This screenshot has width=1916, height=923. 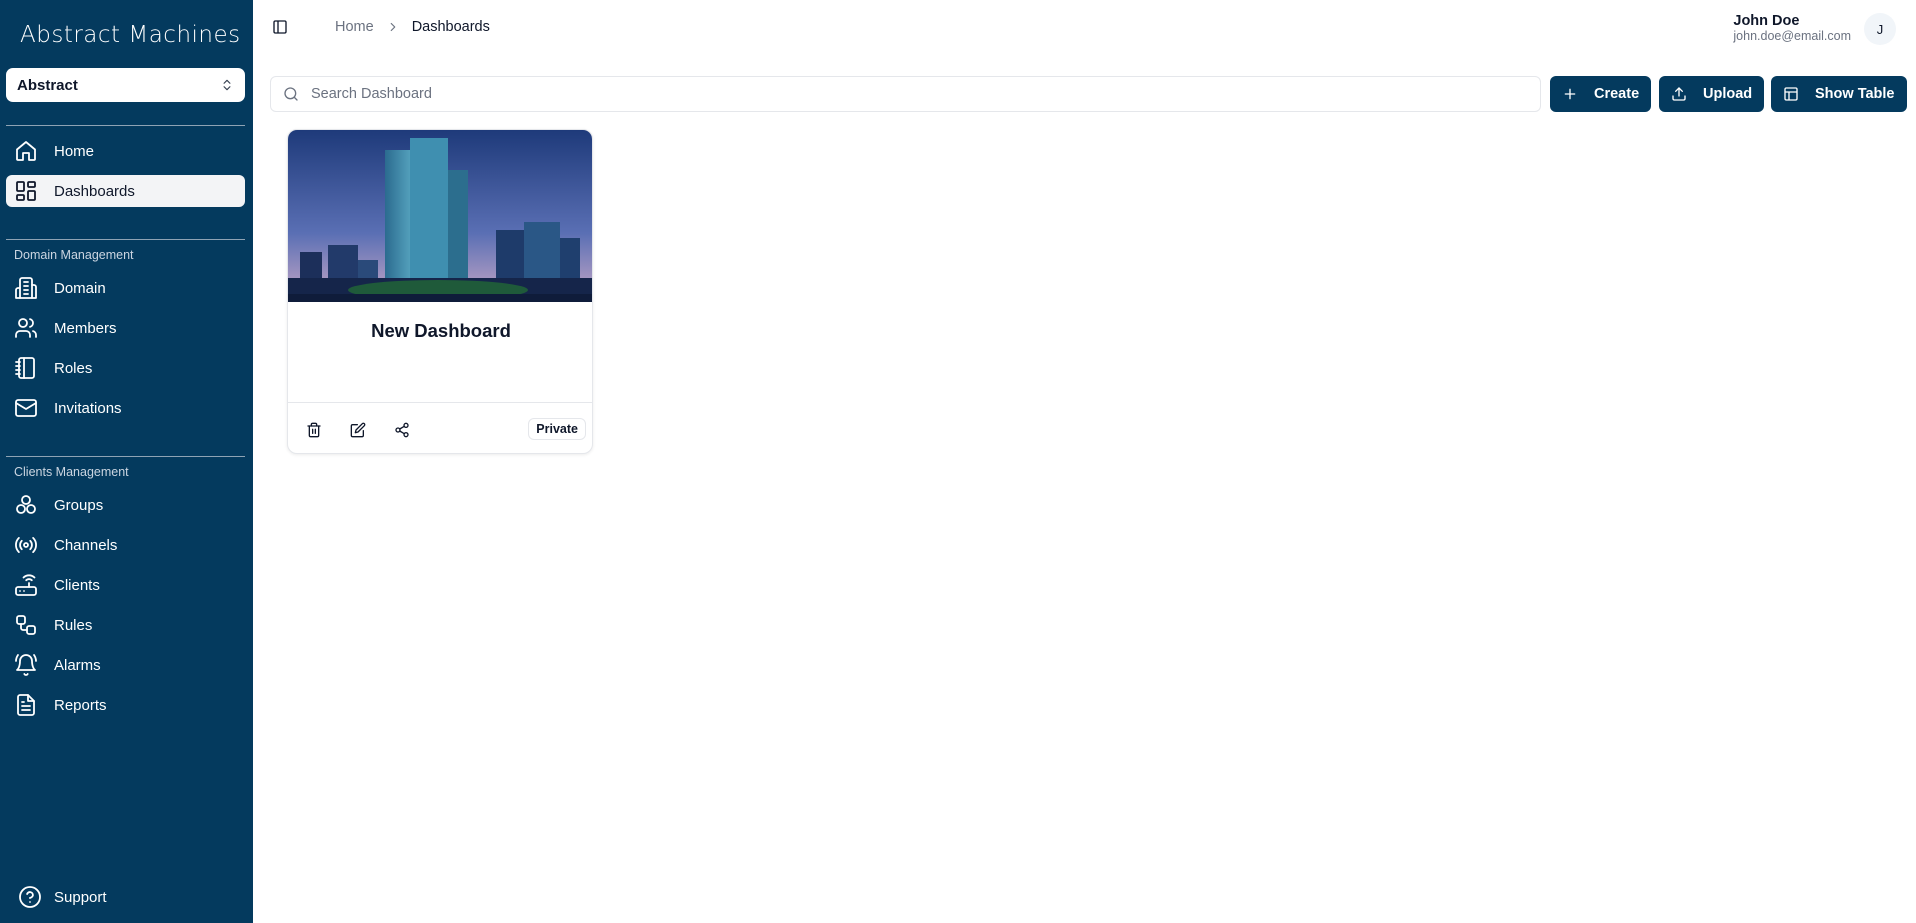 I want to click on search-bar, so click(x=905, y=94).